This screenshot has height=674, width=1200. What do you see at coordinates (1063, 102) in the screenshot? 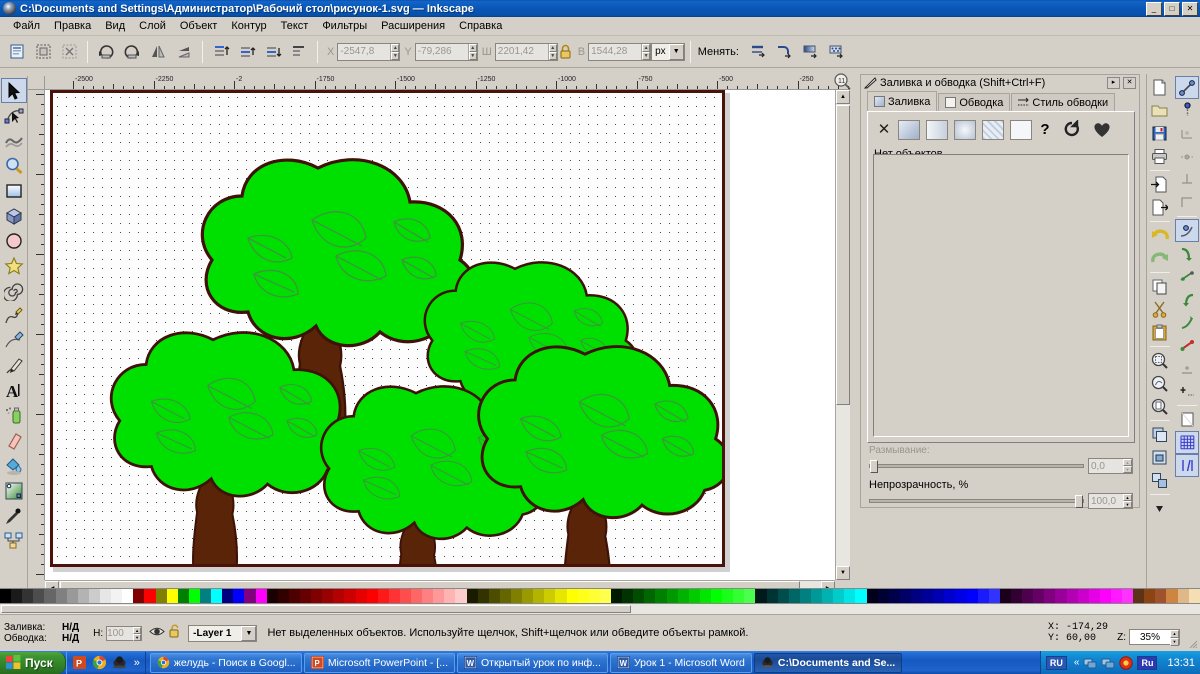
I see `tab-stroke-style: Стиль обводки` at bounding box center [1063, 102].